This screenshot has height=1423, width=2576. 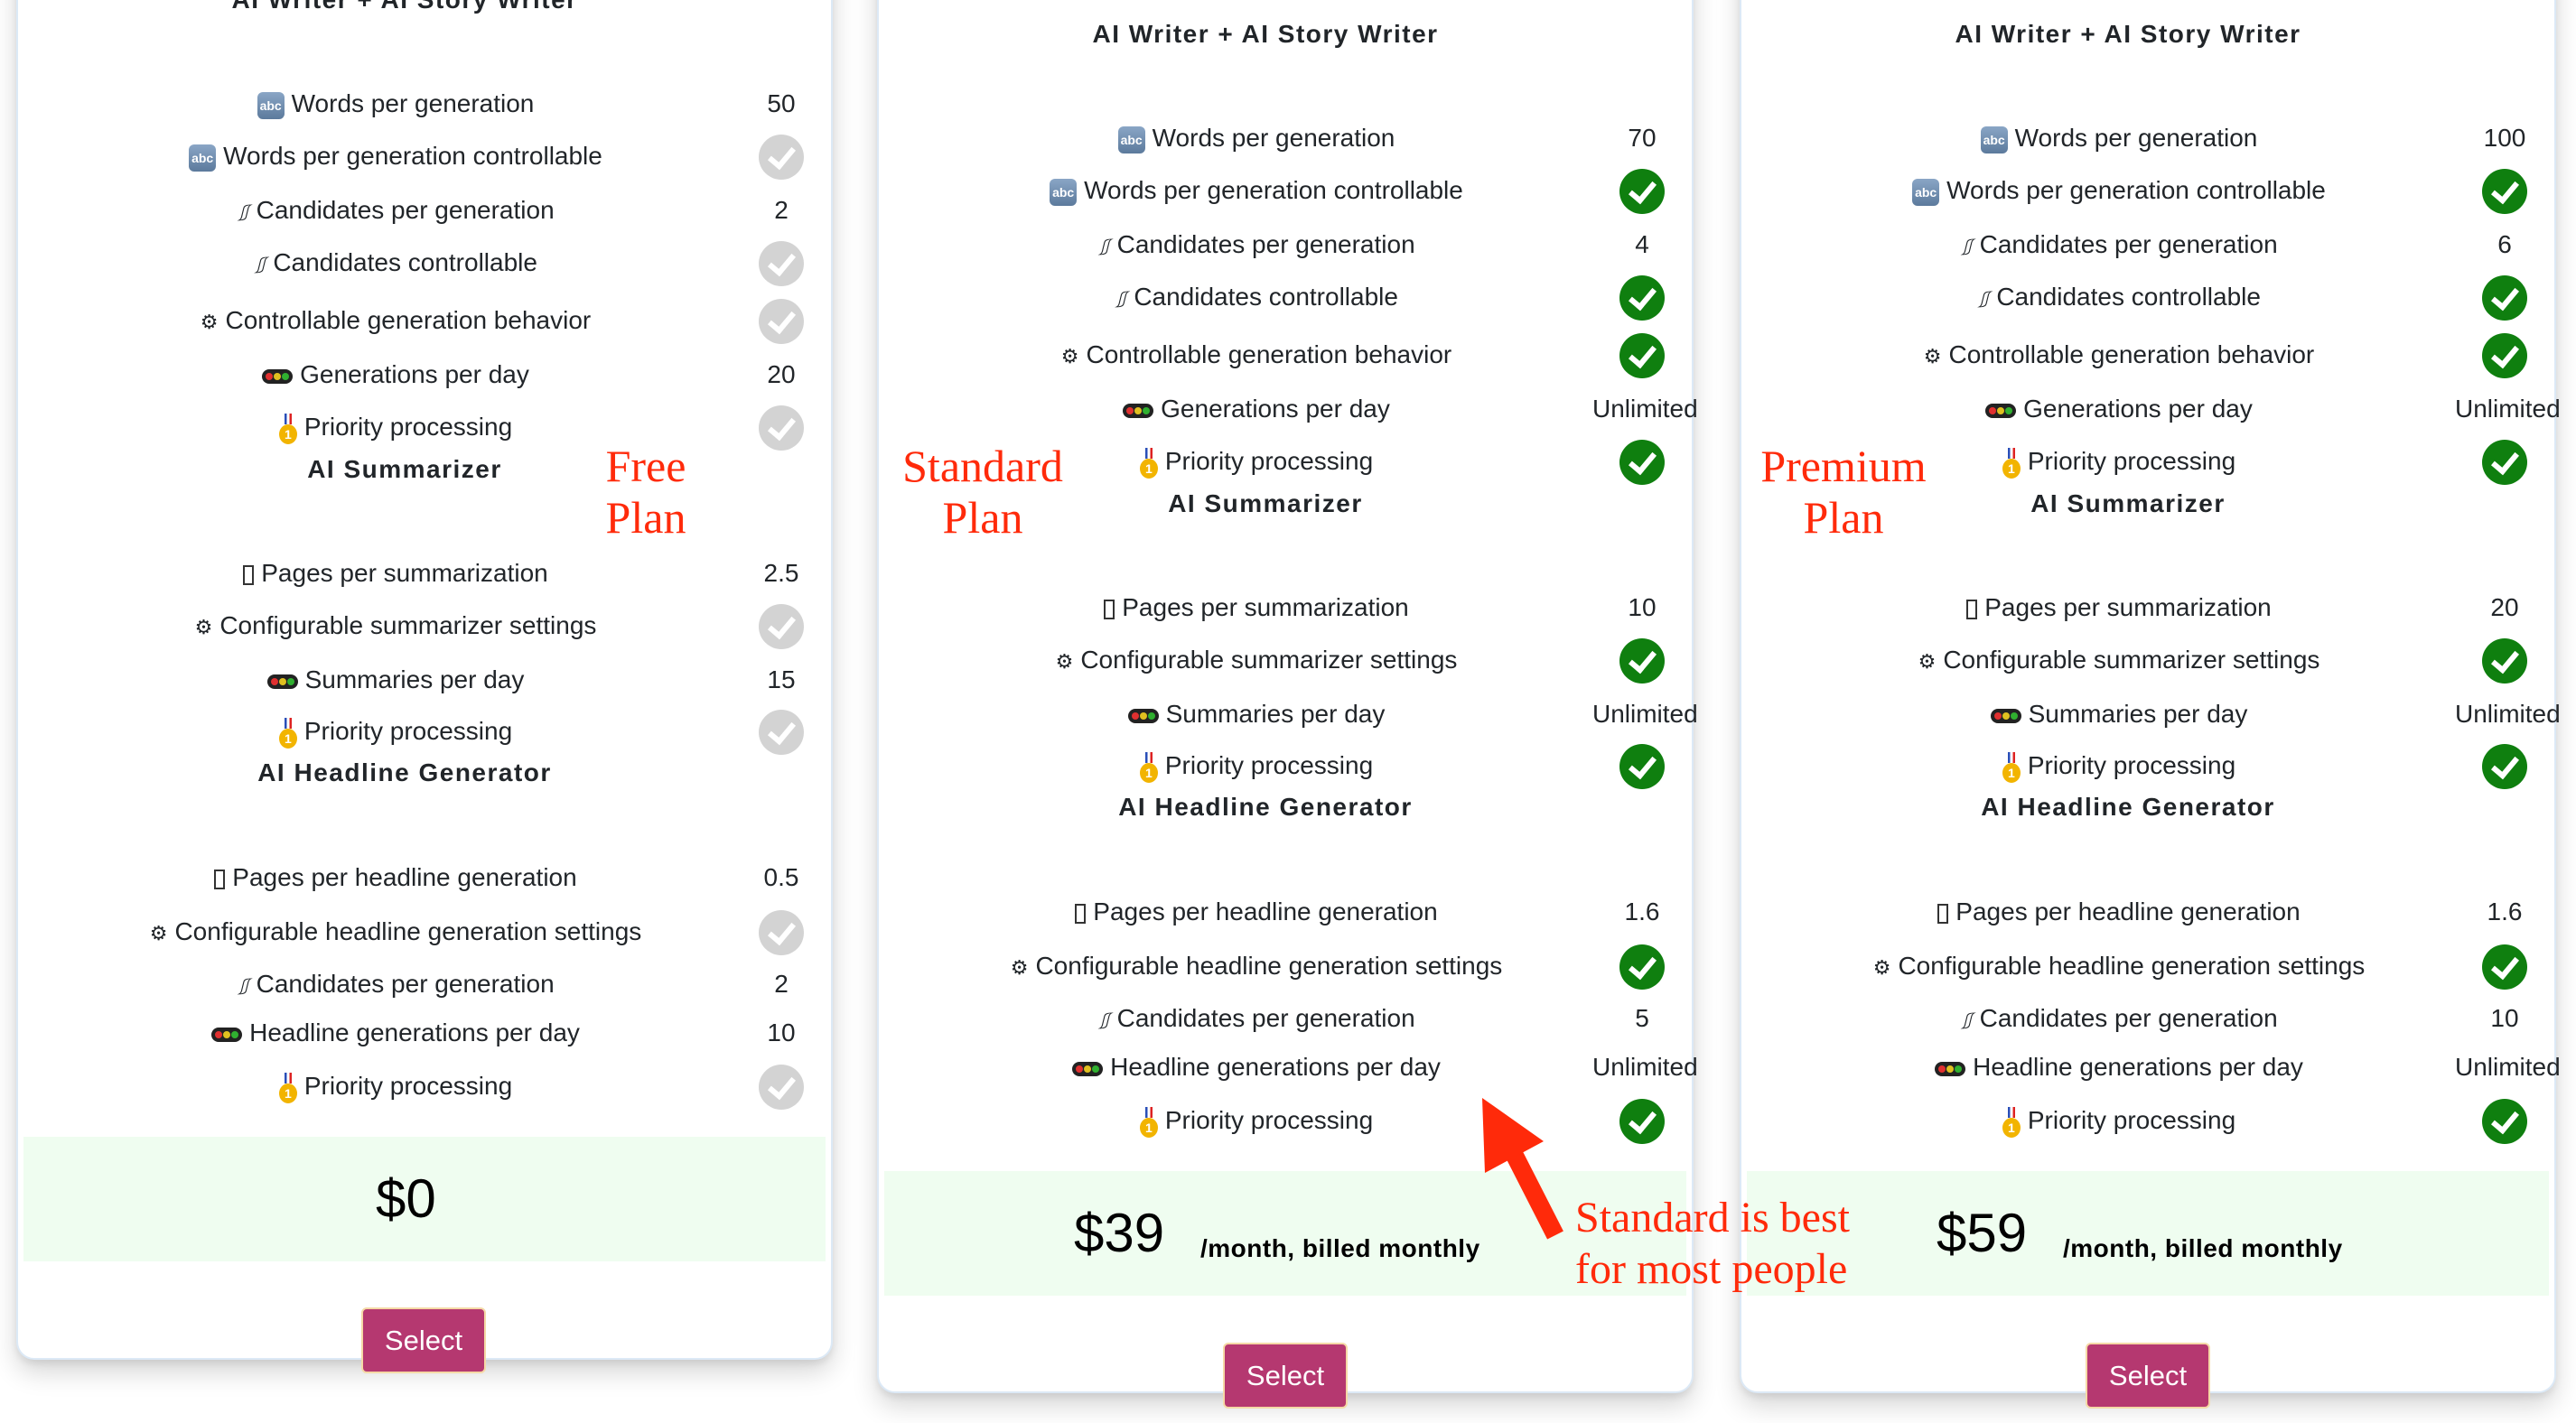 What do you see at coordinates (1275, 714) in the screenshot?
I see `feature-label-text: Summaries per day` at bounding box center [1275, 714].